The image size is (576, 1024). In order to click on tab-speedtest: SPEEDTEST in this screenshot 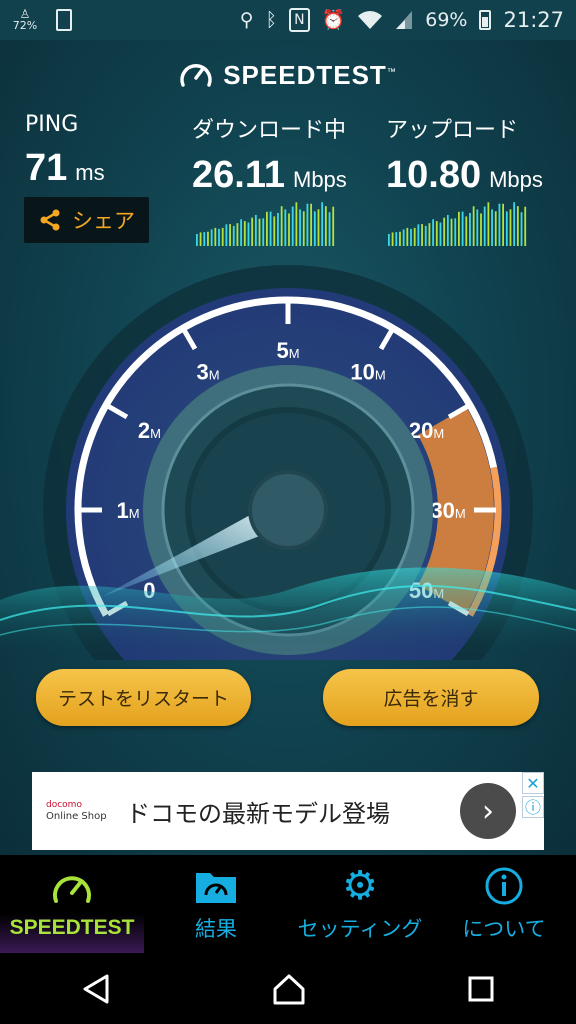, I will do `click(72, 904)`.